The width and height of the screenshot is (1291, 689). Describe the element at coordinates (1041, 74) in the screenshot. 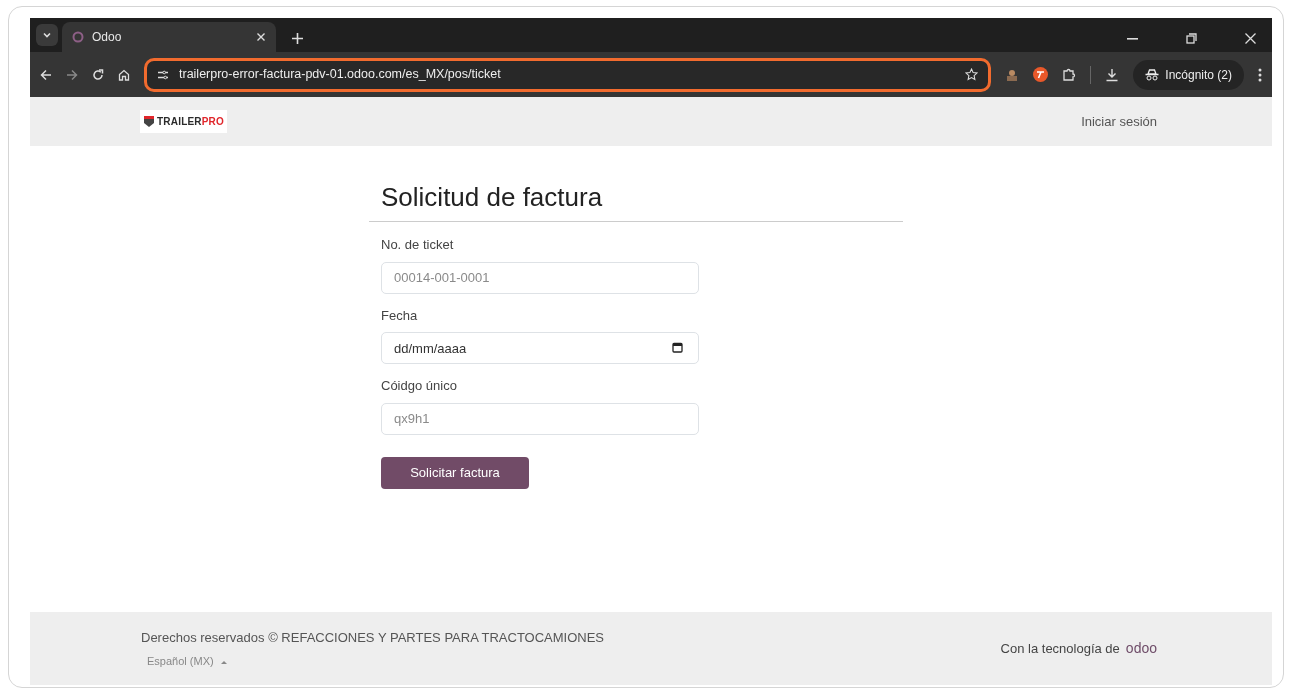

I see `round-extension-icon` at that location.